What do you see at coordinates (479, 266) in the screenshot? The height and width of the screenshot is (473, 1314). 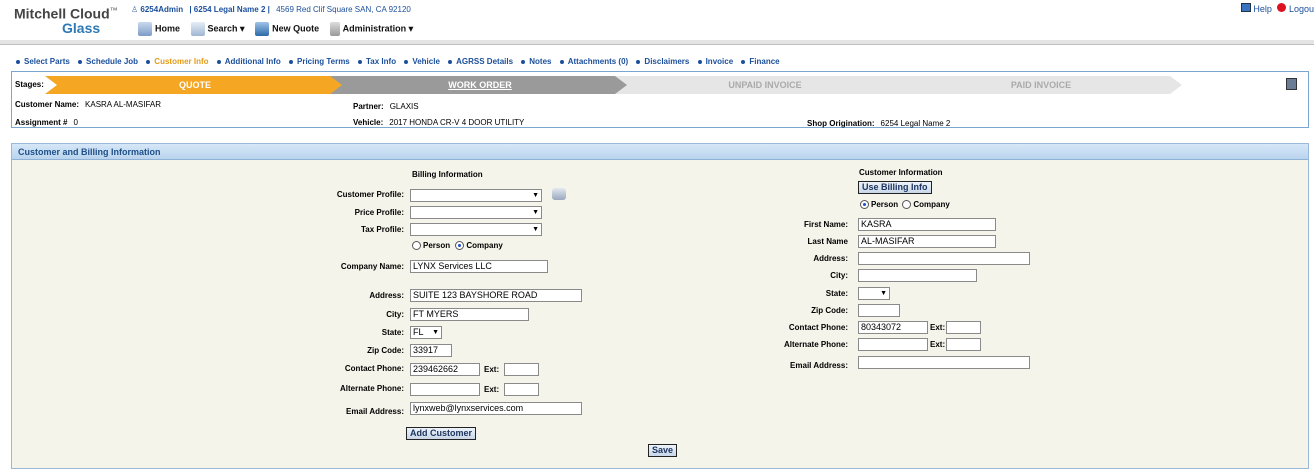 I see `company-name-field: LYNX Services LLC` at bounding box center [479, 266].